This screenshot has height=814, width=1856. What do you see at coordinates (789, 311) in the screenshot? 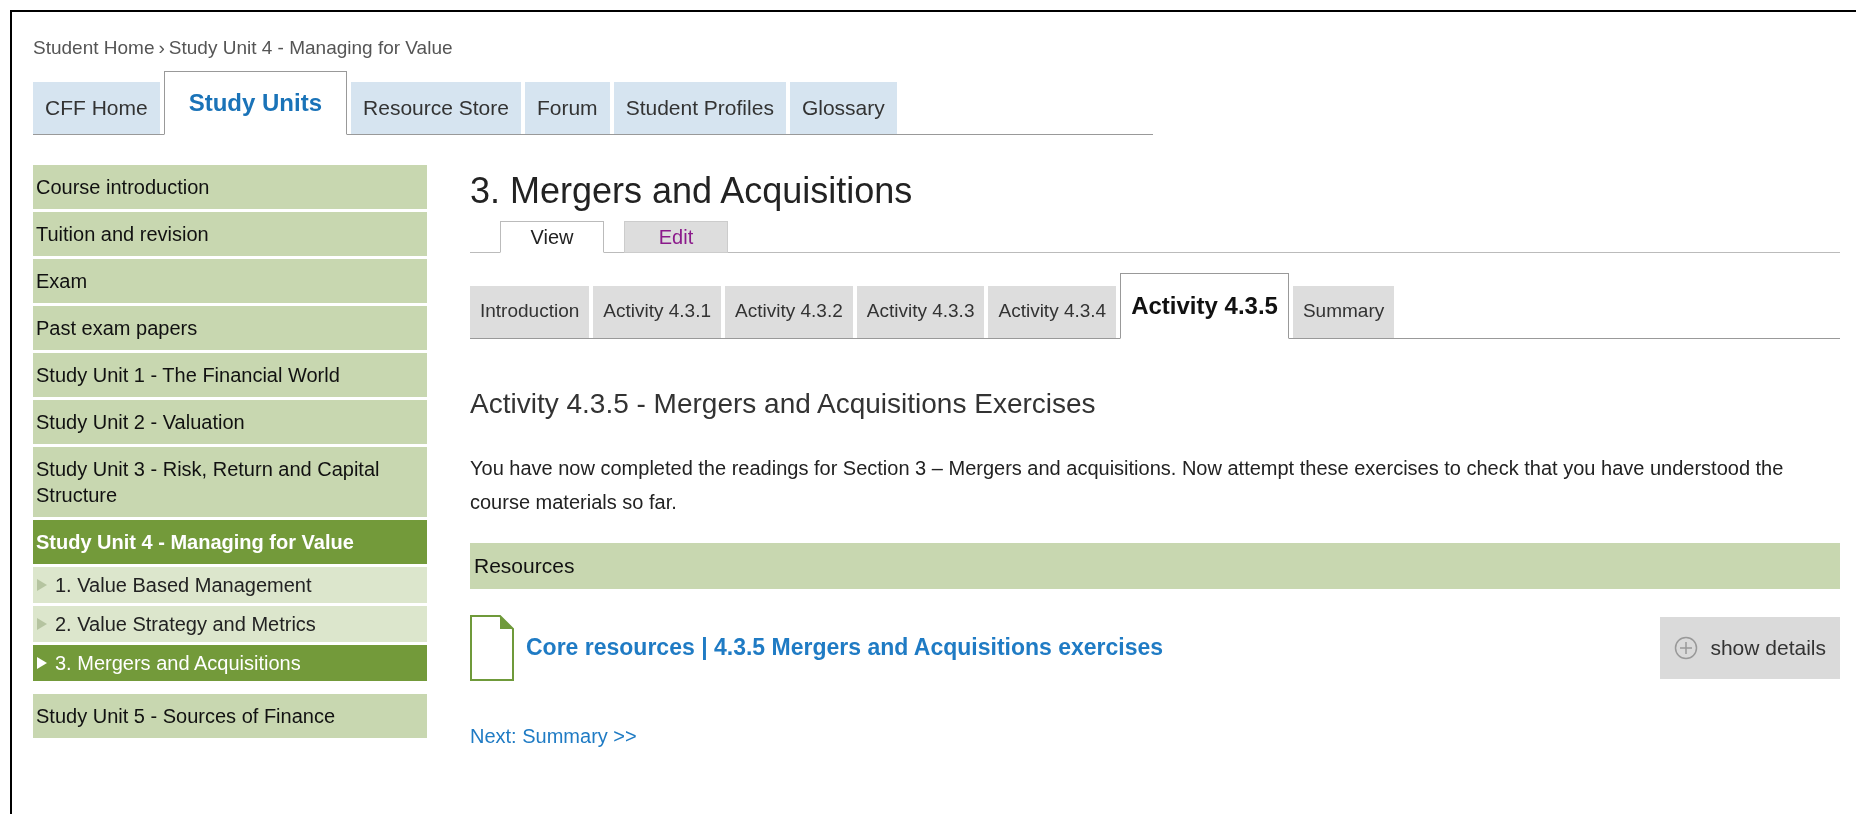
I see `section-tab: Activity 4.3.2` at bounding box center [789, 311].